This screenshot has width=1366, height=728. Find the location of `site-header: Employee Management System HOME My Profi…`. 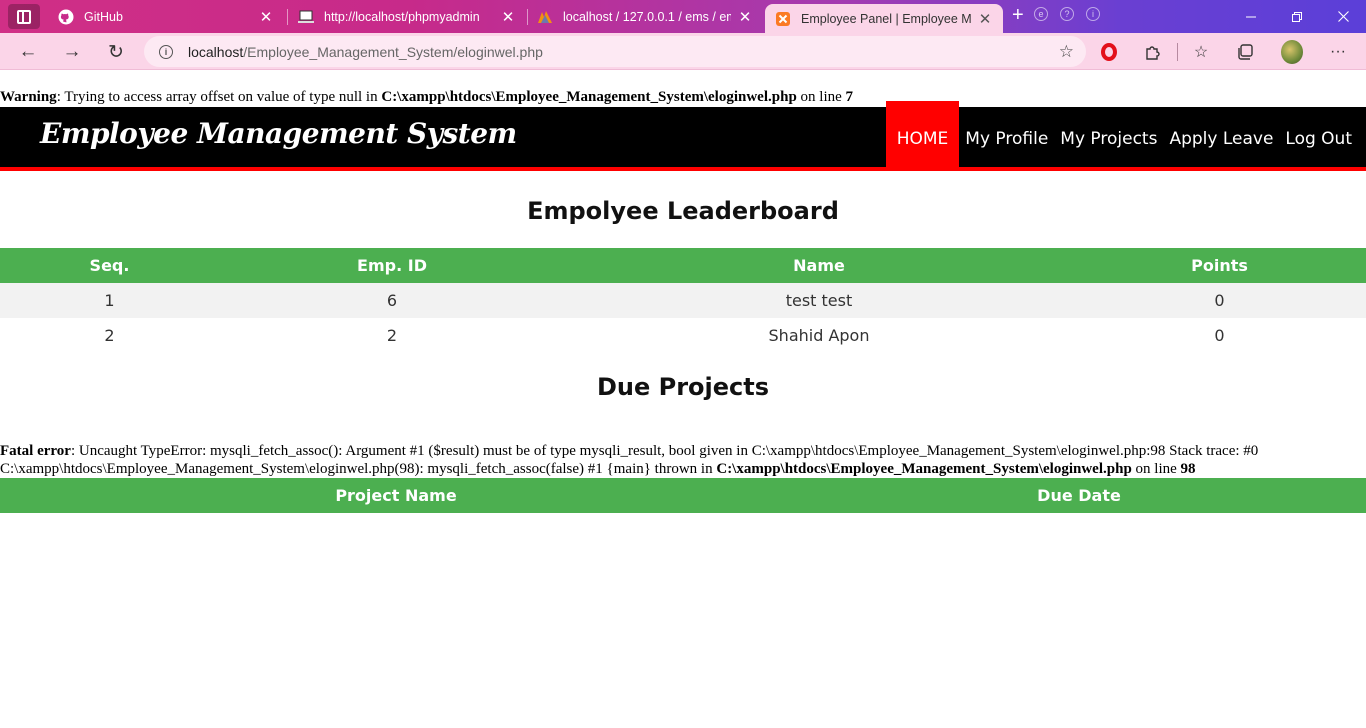

site-header: Employee Management System HOME My Profi… is located at coordinates (683, 136).